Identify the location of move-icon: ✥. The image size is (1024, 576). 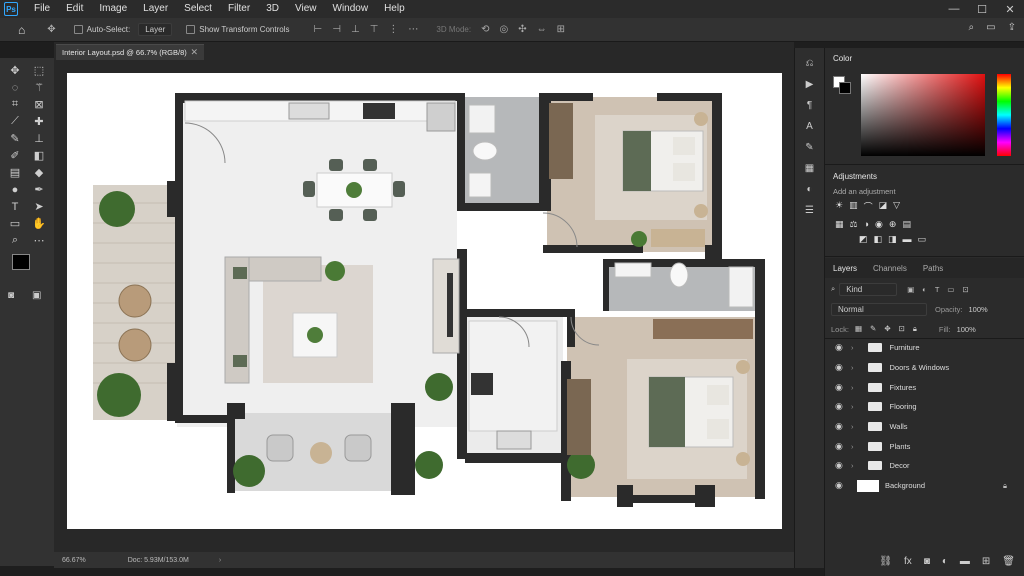
(15, 70).